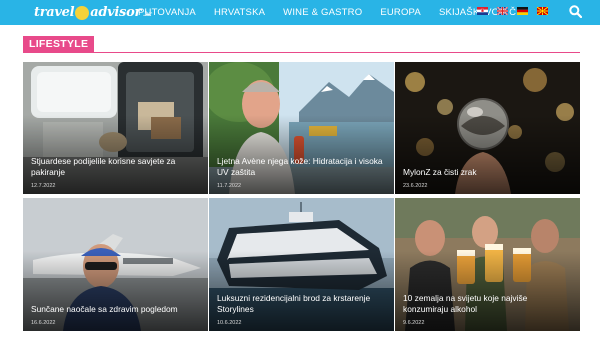  What do you see at coordinates (229, 186) in the screenshot?
I see `article-date: 11.7.2022` at bounding box center [229, 186].